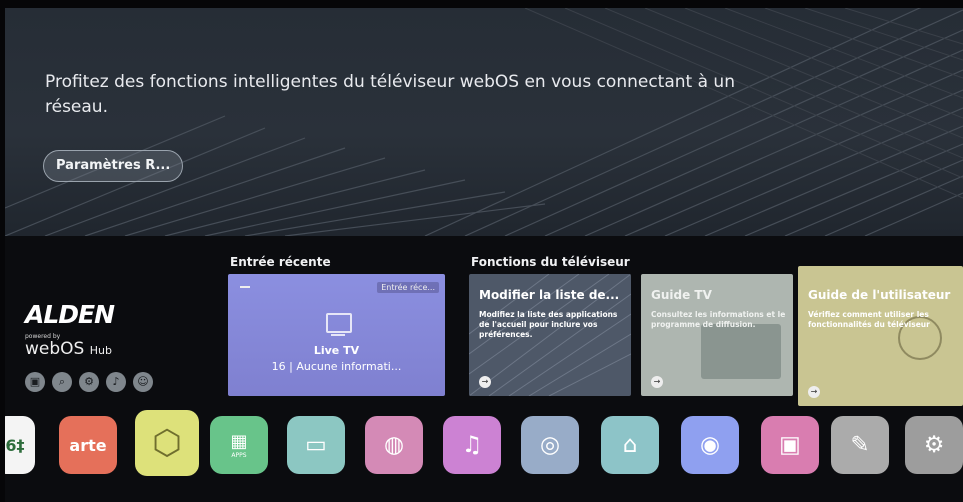  I want to click on sync-icon: ◎, so click(550, 445).